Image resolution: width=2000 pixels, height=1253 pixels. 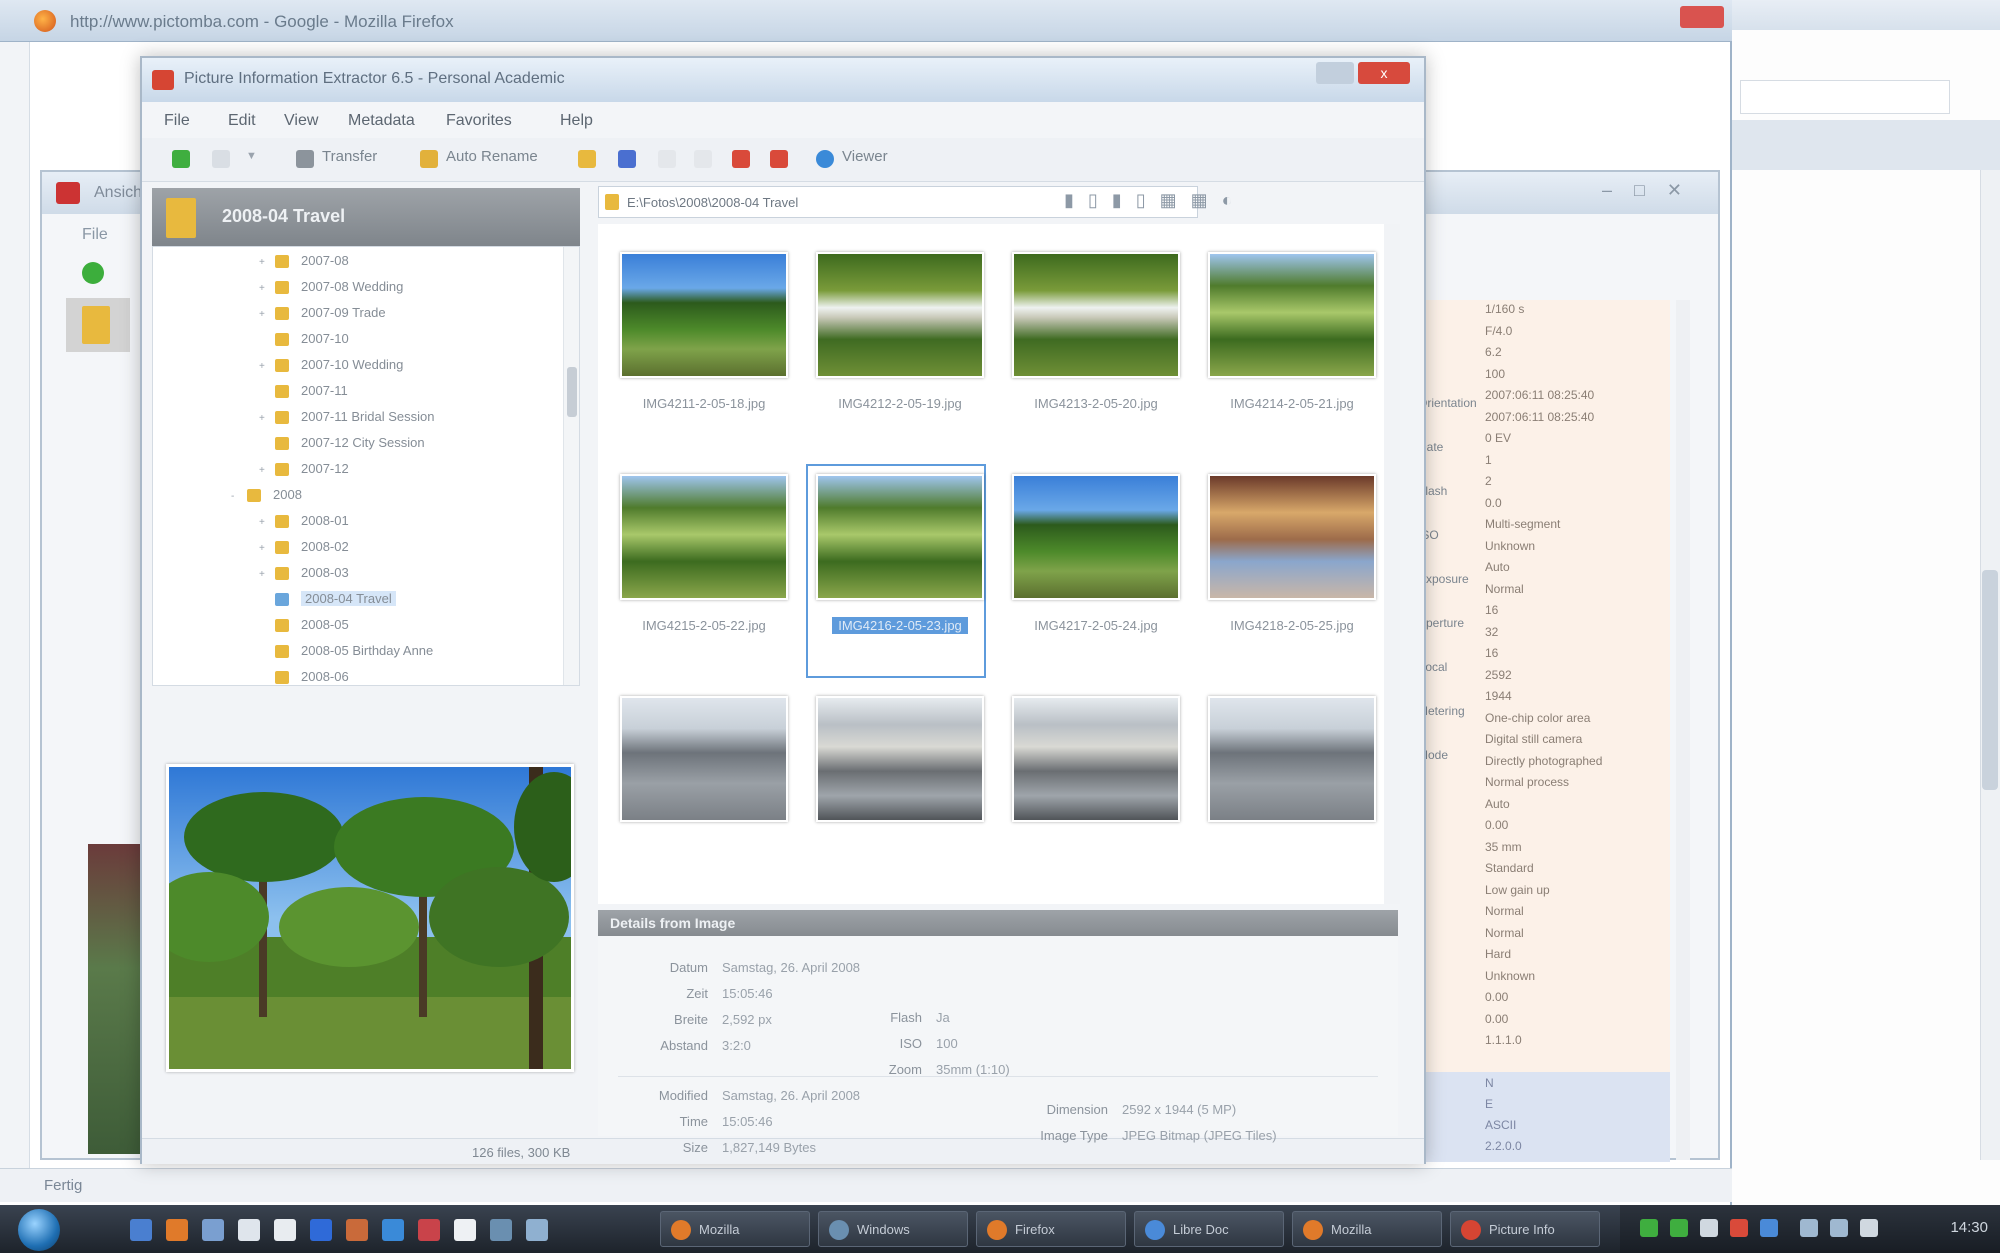 I want to click on alert-icon, so click(x=1739, y=1228).